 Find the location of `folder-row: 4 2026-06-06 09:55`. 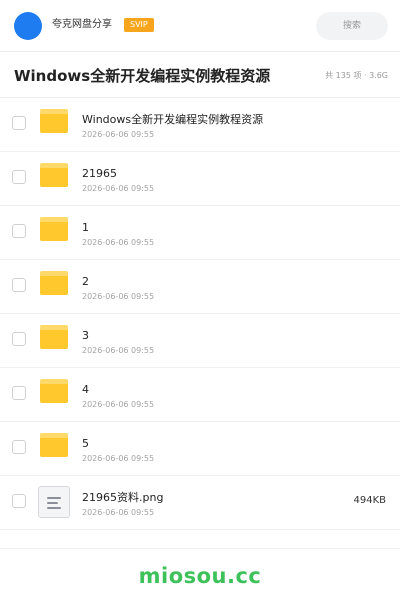

folder-row: 4 2026-06-06 09:55 is located at coordinates (200, 395).